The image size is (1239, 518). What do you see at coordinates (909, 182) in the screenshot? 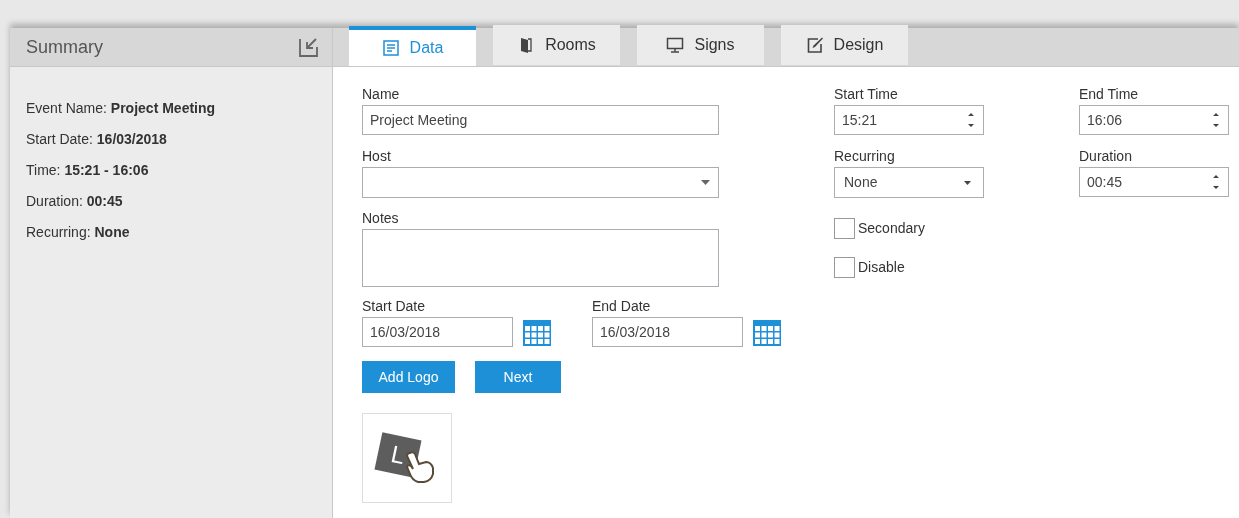
I see `recurring-dropdown: None` at bounding box center [909, 182].